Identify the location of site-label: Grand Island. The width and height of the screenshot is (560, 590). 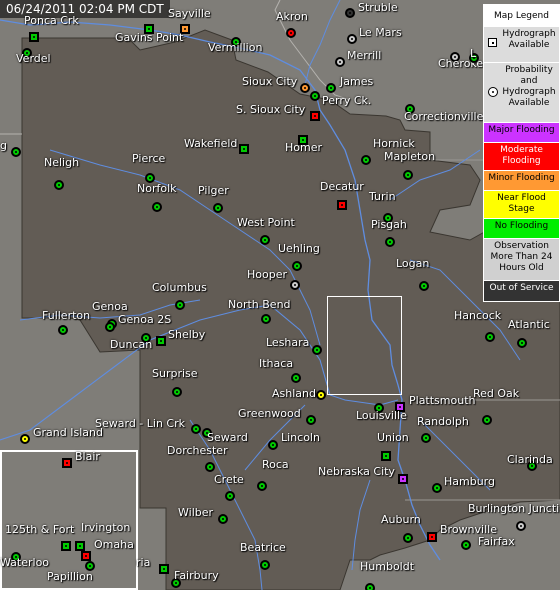
(68, 432).